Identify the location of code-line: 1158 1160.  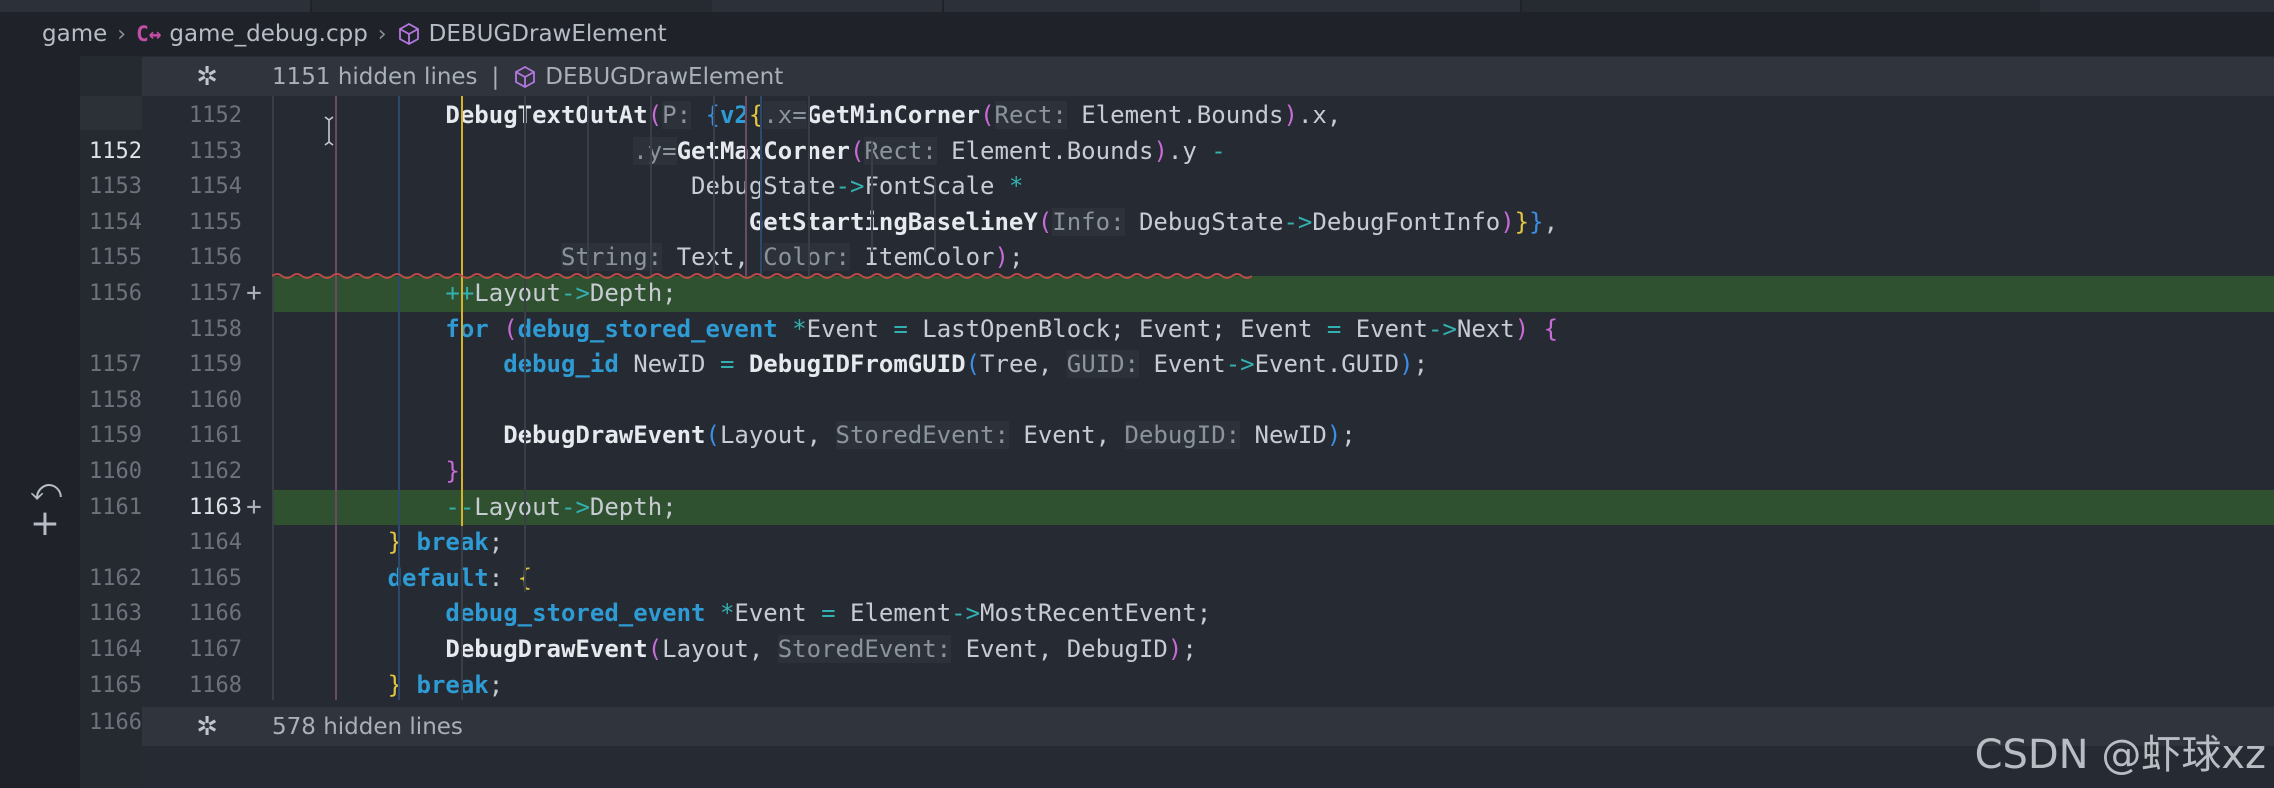
(1137, 401).